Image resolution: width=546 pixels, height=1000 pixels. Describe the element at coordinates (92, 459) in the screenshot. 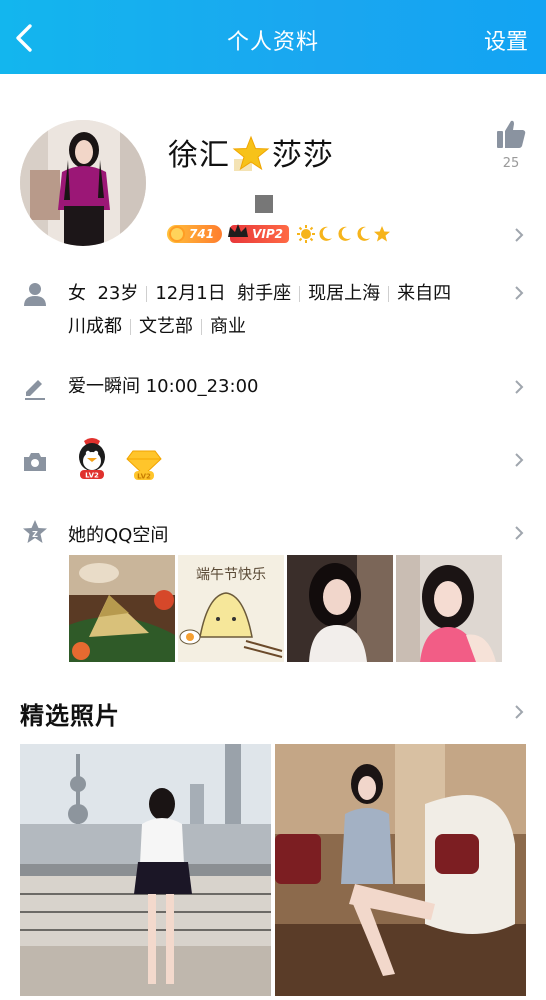

I see `qq-penguin-icon: LV2` at that location.